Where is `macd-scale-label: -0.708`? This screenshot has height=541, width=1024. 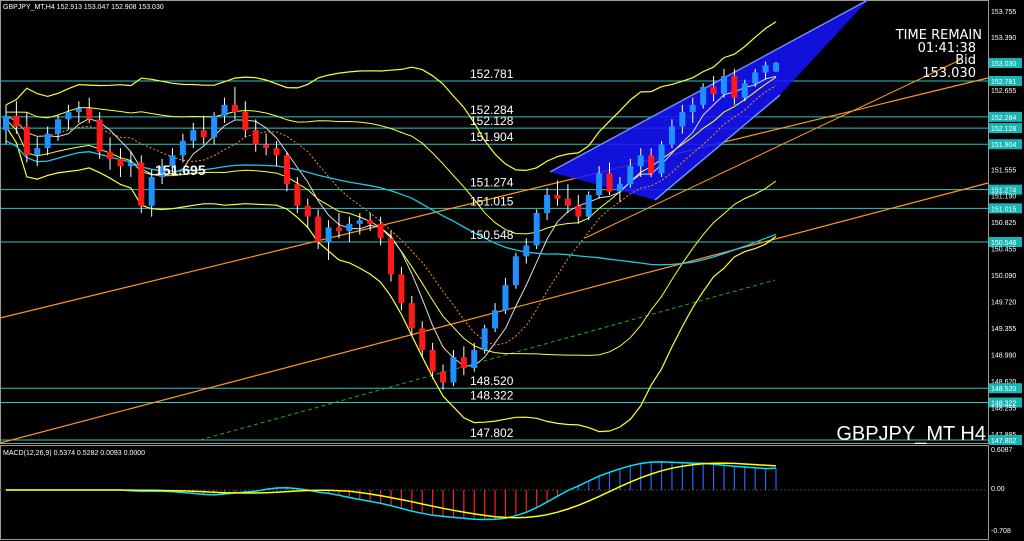 macd-scale-label: -0.708 is located at coordinates (1001, 531).